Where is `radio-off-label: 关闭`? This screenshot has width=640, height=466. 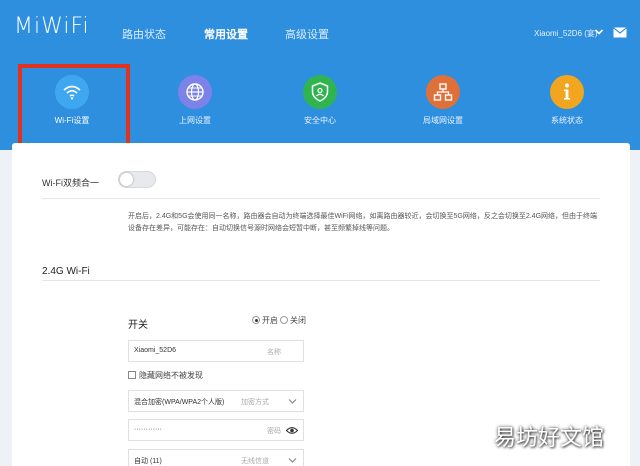
radio-off-label: 关闭 is located at coordinates (298, 320).